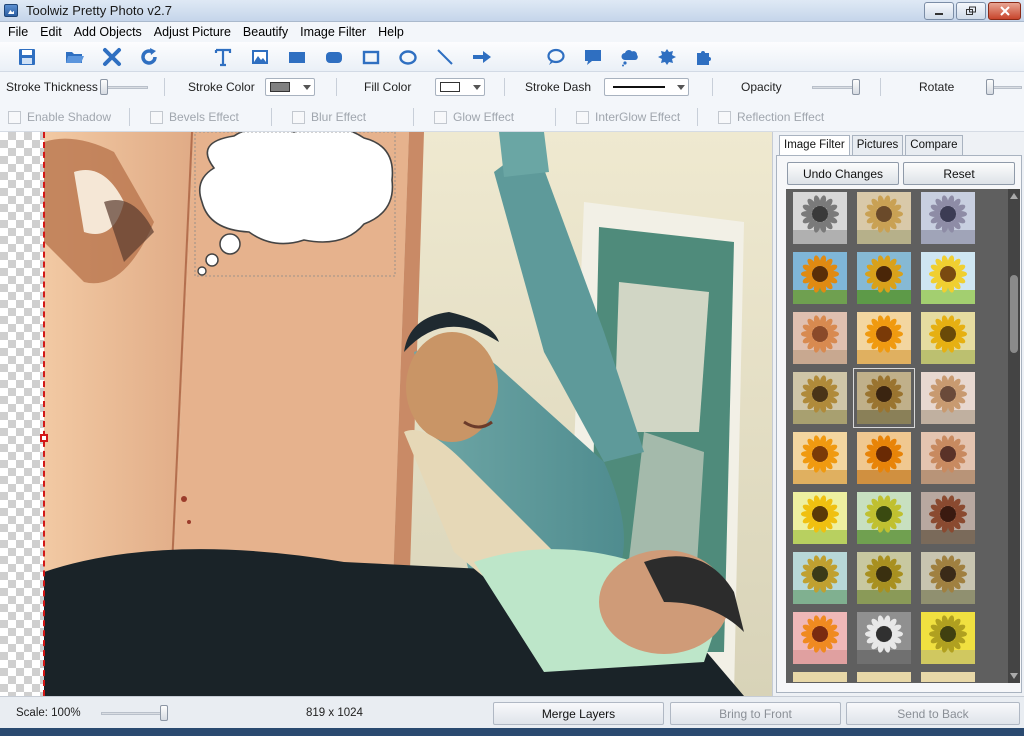  What do you see at coordinates (820, 338) in the screenshot?
I see `filter-thumbnail-faded` at bounding box center [820, 338].